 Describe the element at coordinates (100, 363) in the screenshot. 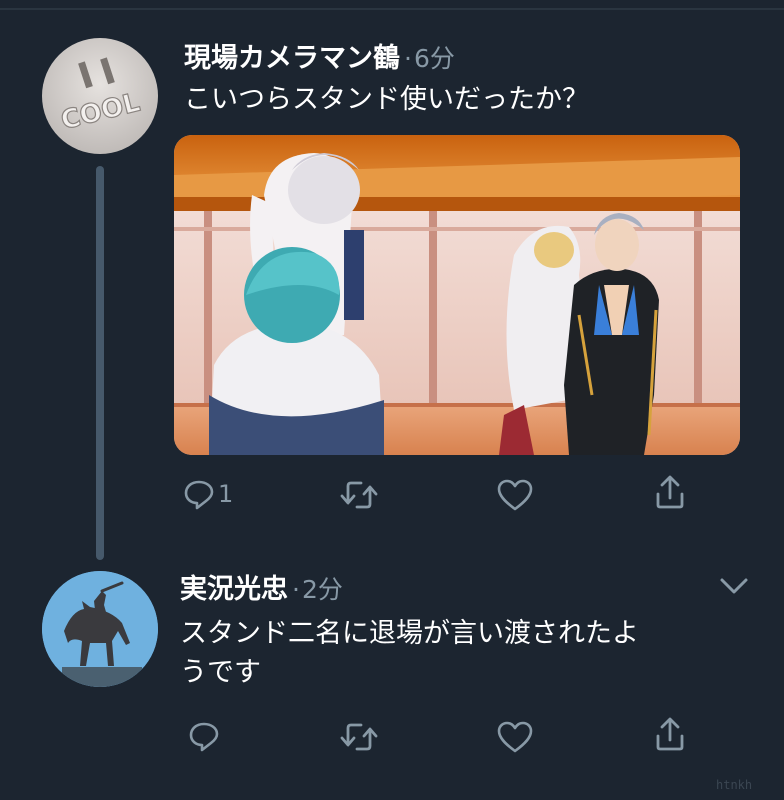

I see `thread-line` at that location.